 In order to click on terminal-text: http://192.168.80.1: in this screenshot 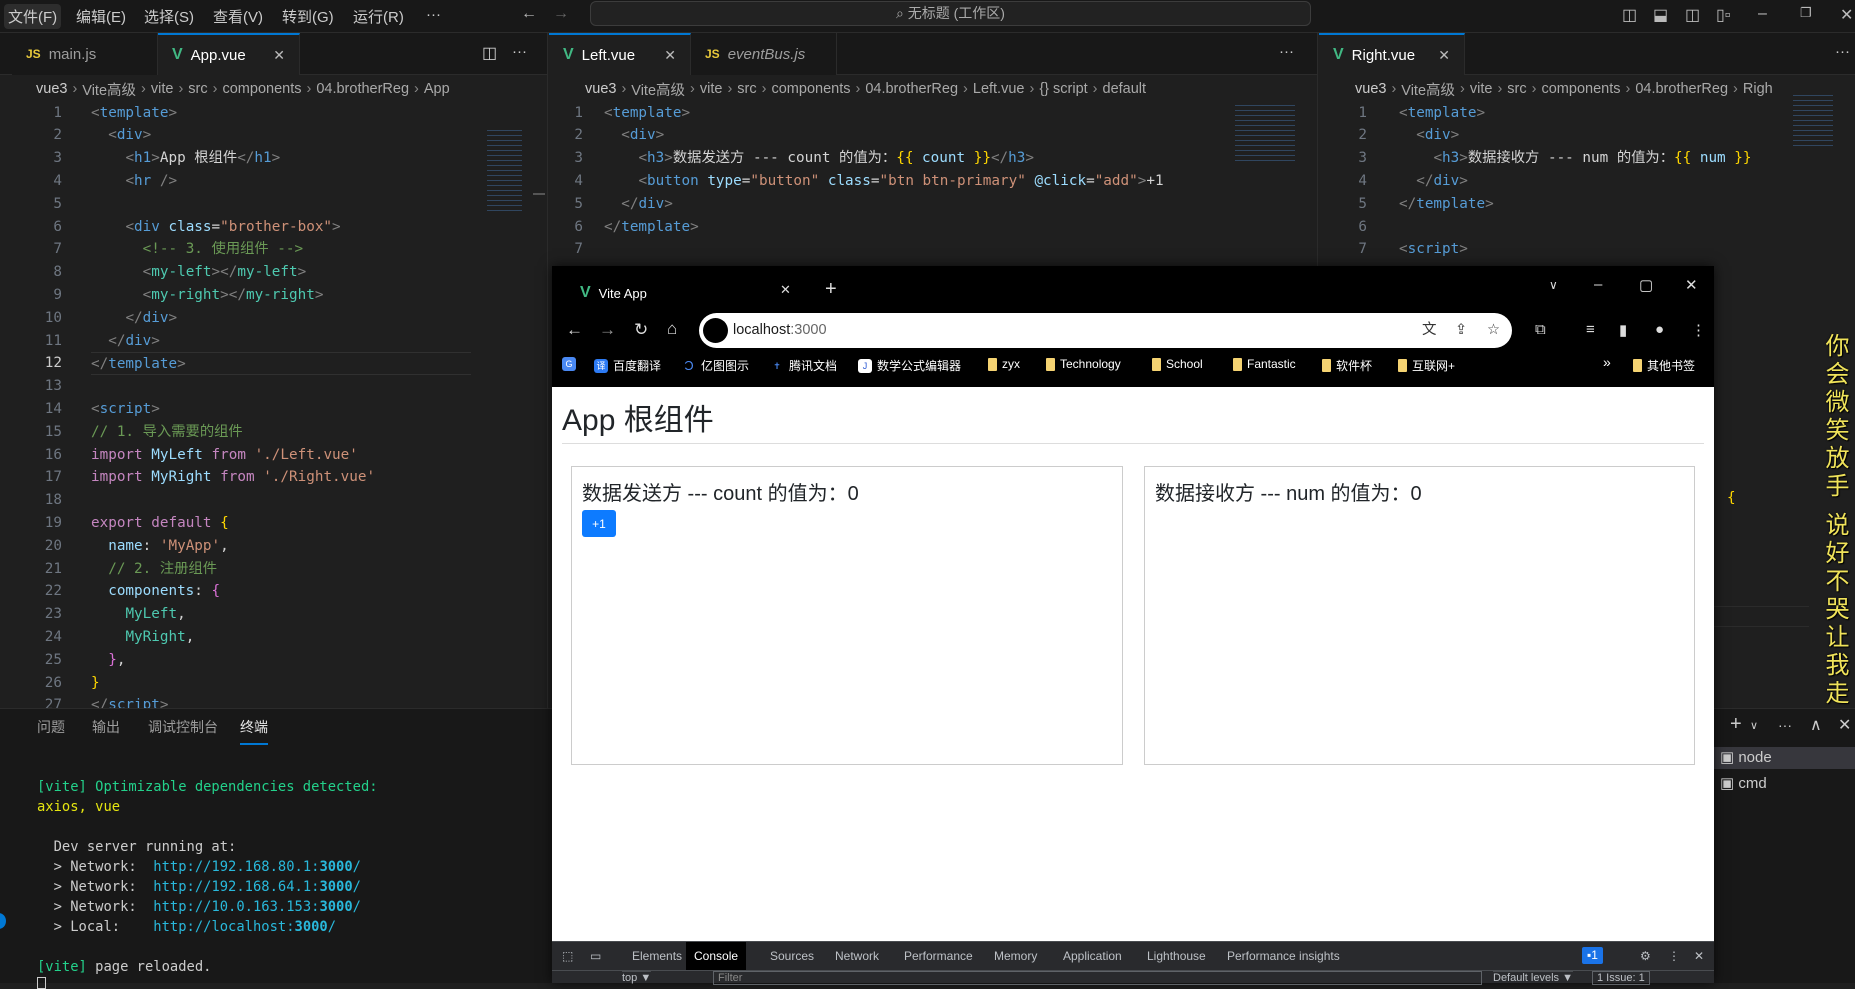, I will do `click(236, 867)`.